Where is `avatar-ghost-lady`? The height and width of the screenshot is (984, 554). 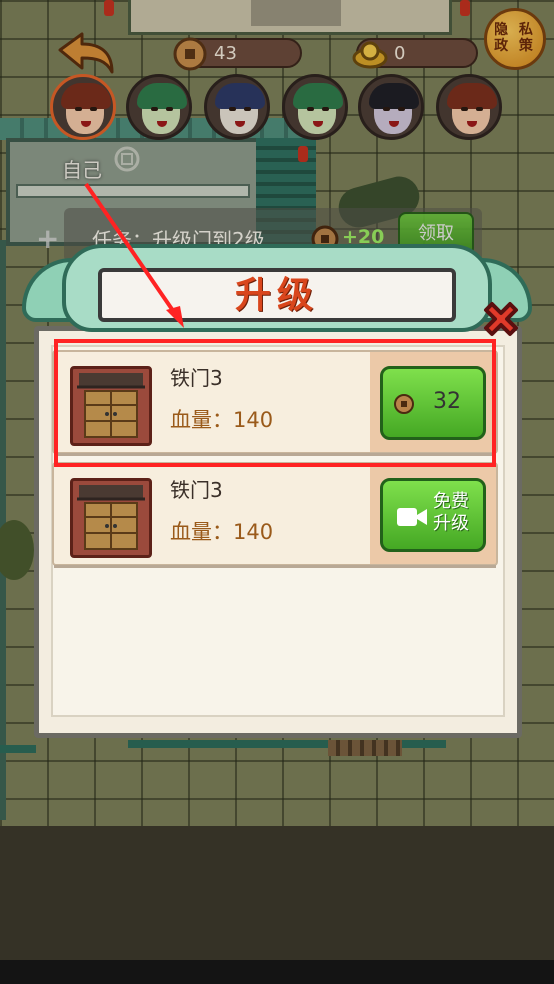
avatar-ghost-lady is located at coordinates (391, 107).